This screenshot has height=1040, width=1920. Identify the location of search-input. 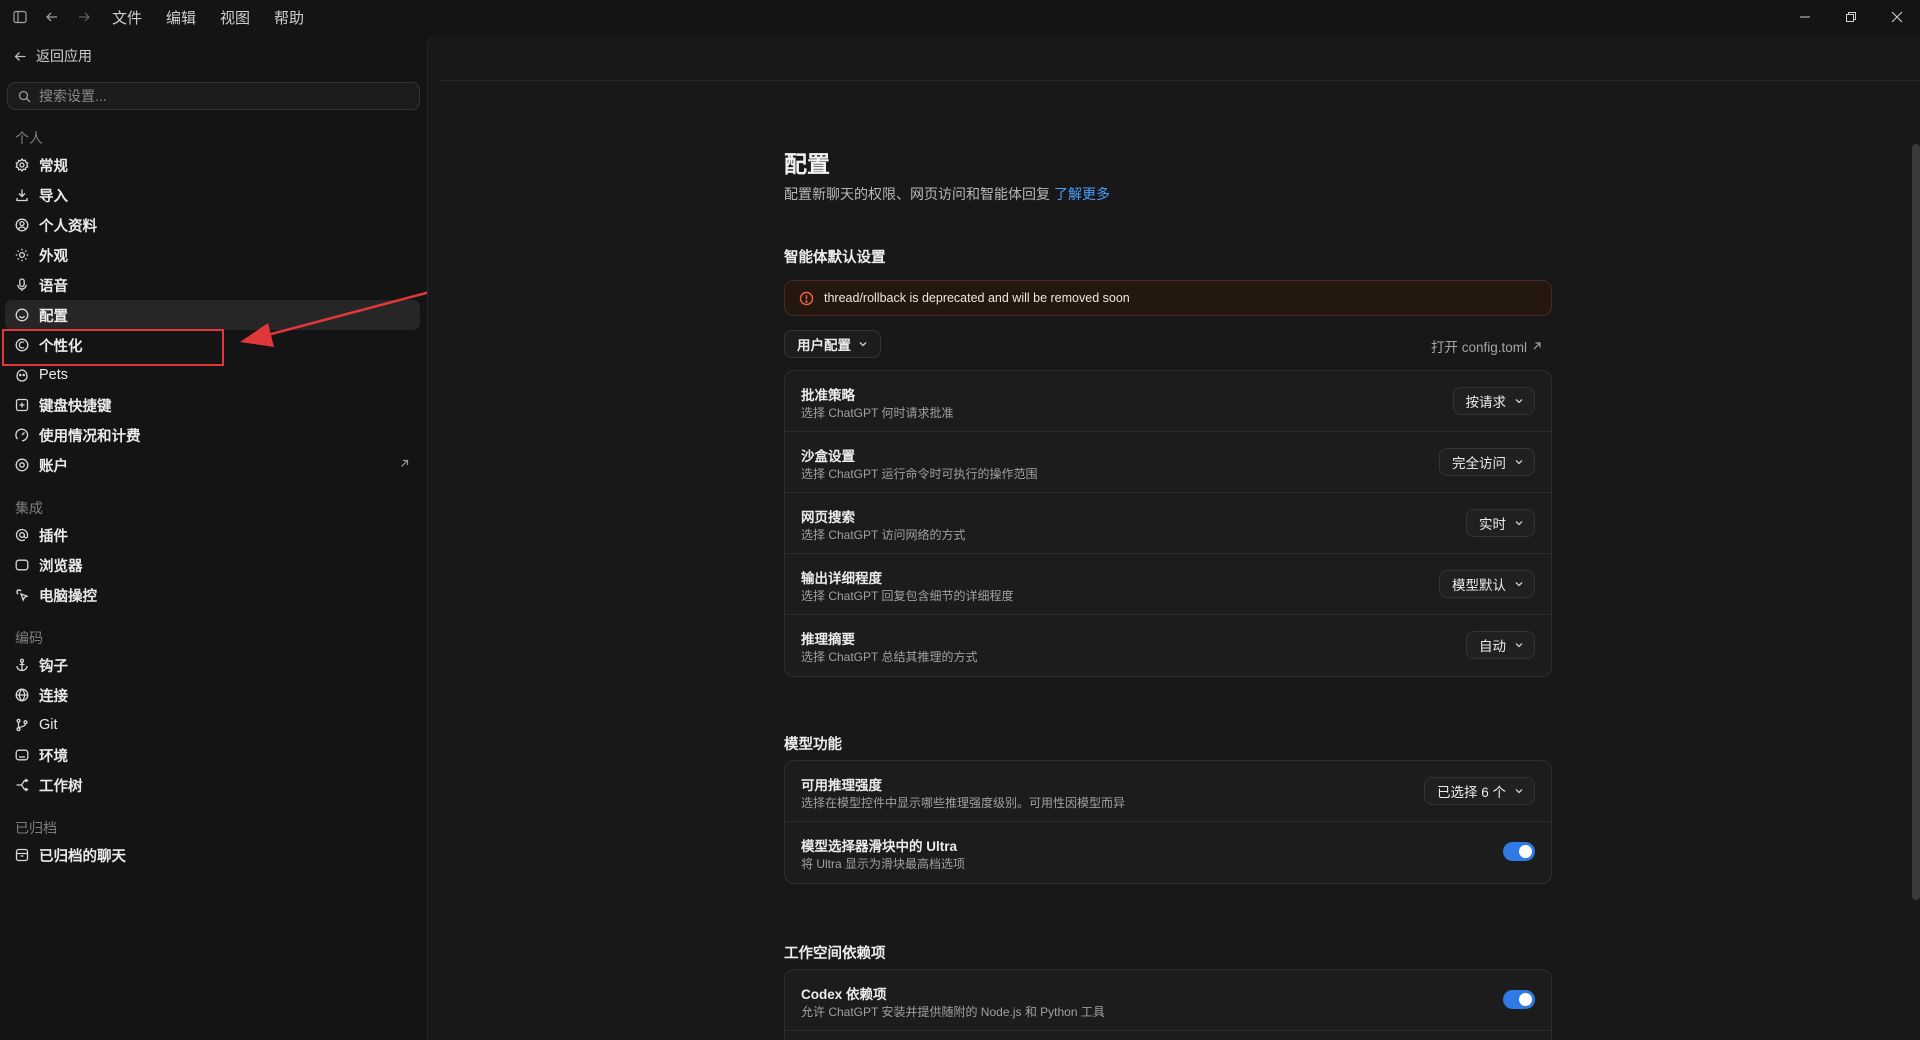
(224, 96).